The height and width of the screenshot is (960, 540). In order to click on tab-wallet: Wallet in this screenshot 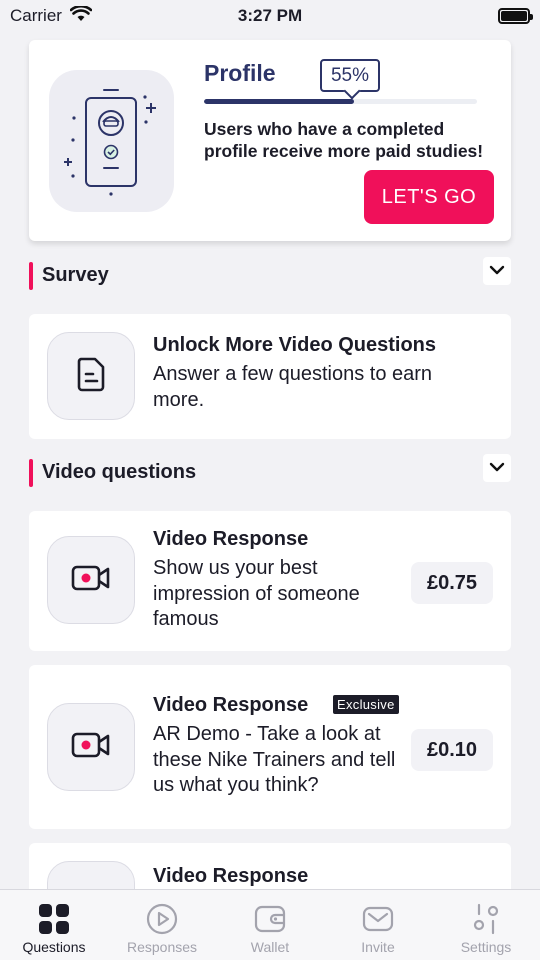, I will do `click(270, 925)`.